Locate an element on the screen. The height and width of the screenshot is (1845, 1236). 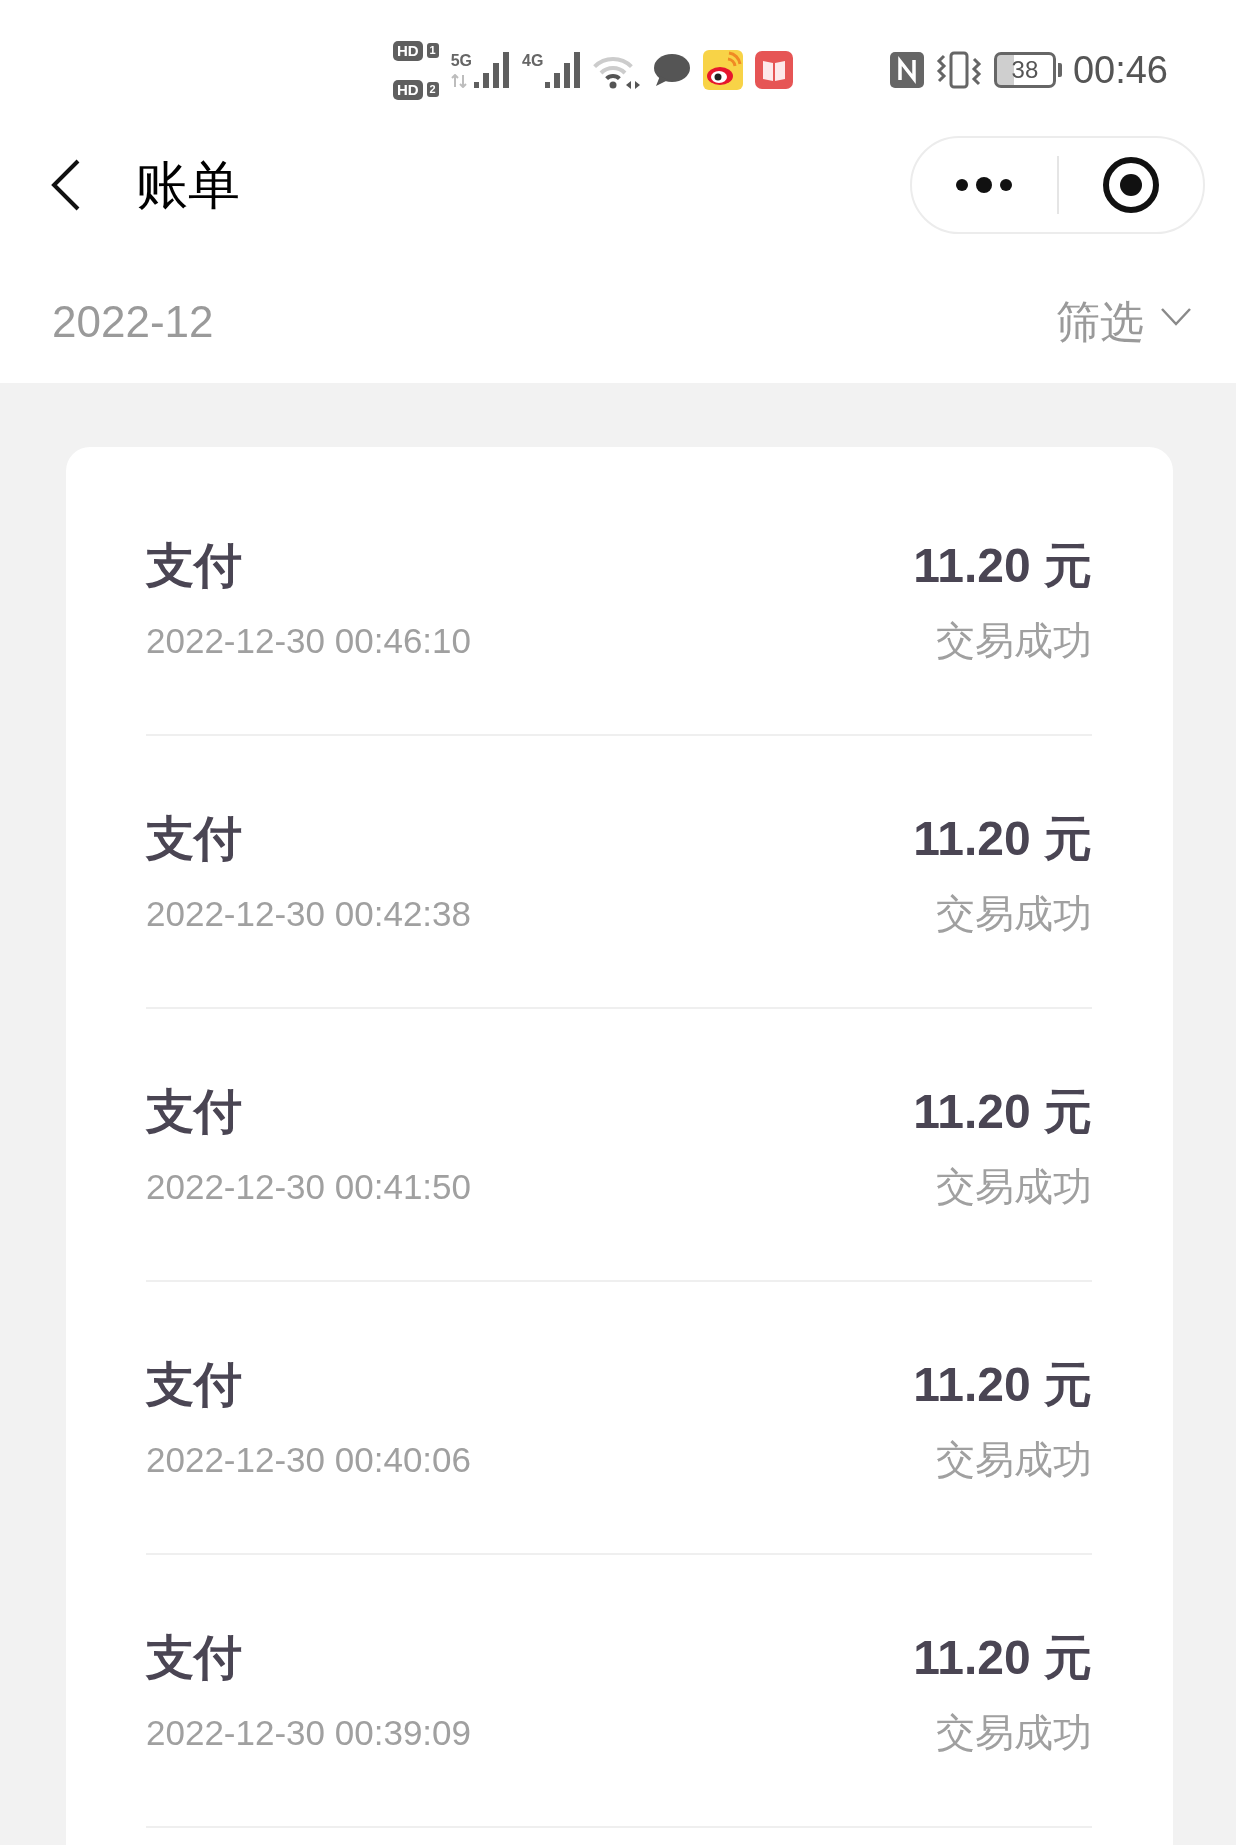
page-title: 账单 is located at coordinates (188, 185).